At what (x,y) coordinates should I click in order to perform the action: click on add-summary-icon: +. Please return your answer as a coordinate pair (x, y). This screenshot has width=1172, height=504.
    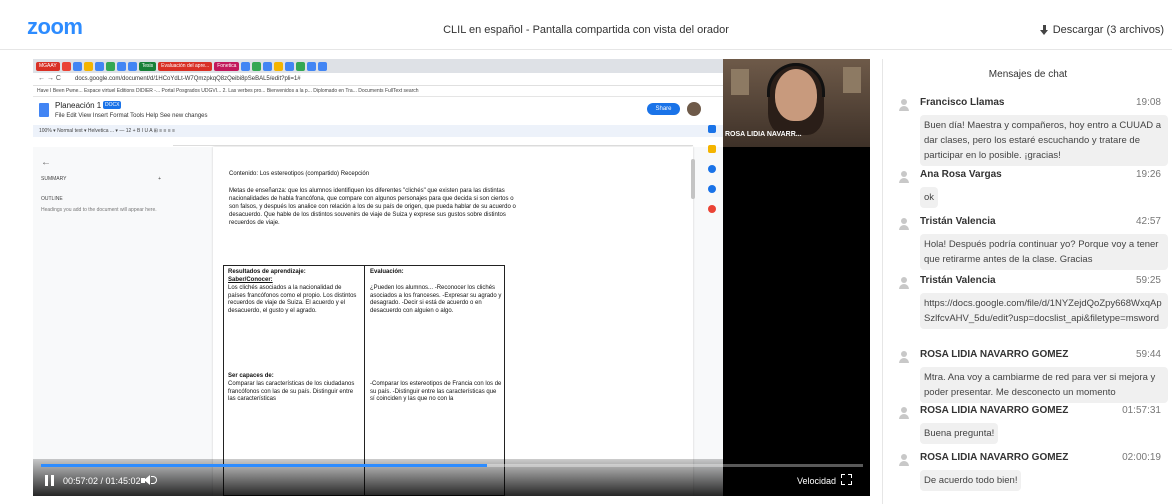
    Looking at the image, I should click on (159, 179).